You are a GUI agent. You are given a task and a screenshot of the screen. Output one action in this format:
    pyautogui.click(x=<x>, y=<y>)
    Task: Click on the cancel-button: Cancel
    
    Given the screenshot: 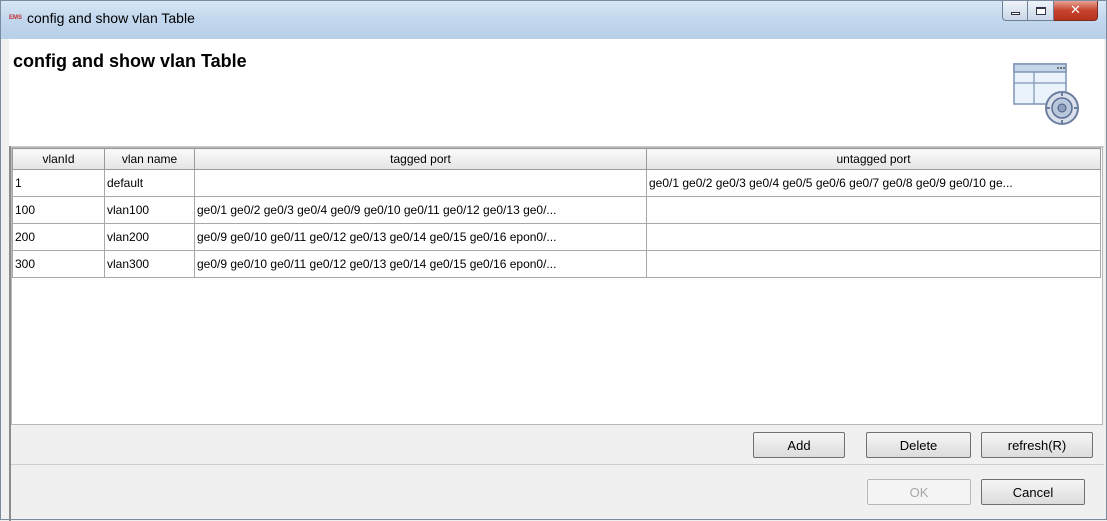 What is the action you would take?
    pyautogui.click(x=1033, y=492)
    